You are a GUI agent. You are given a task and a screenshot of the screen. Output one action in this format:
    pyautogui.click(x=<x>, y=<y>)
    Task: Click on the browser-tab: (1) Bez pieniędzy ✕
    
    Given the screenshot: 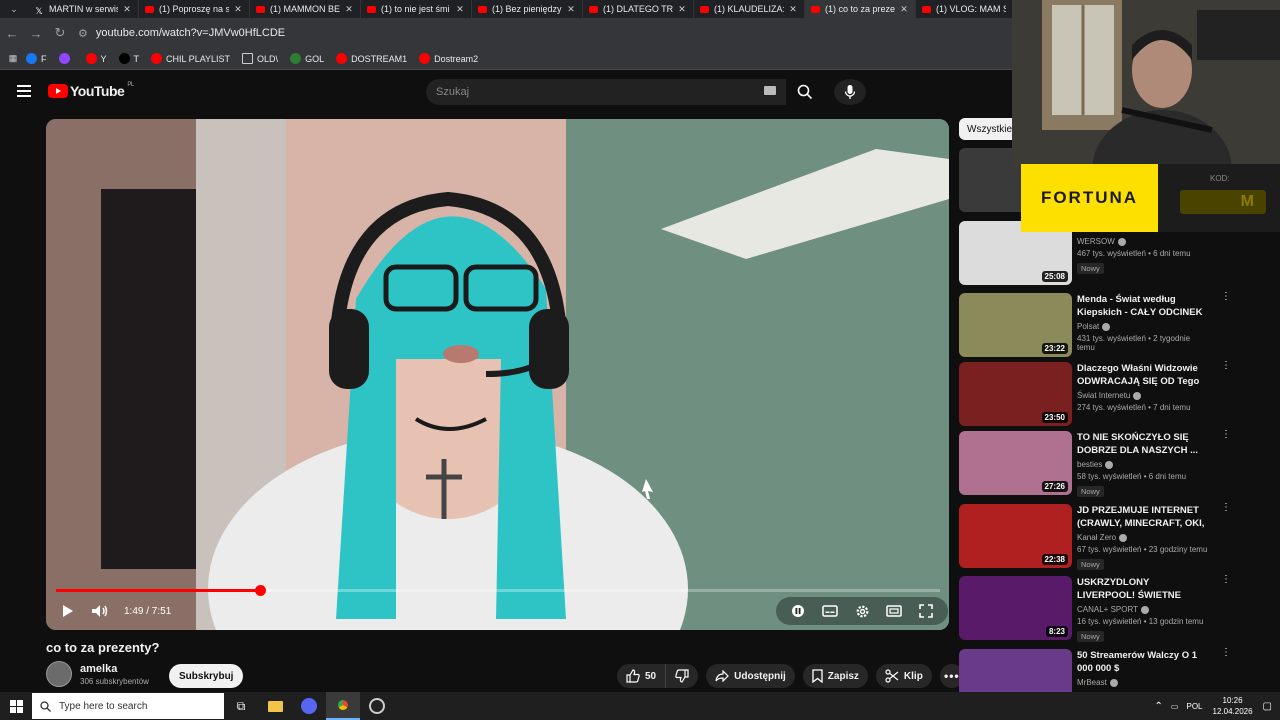 What is the action you would take?
    pyautogui.click(x=527, y=9)
    